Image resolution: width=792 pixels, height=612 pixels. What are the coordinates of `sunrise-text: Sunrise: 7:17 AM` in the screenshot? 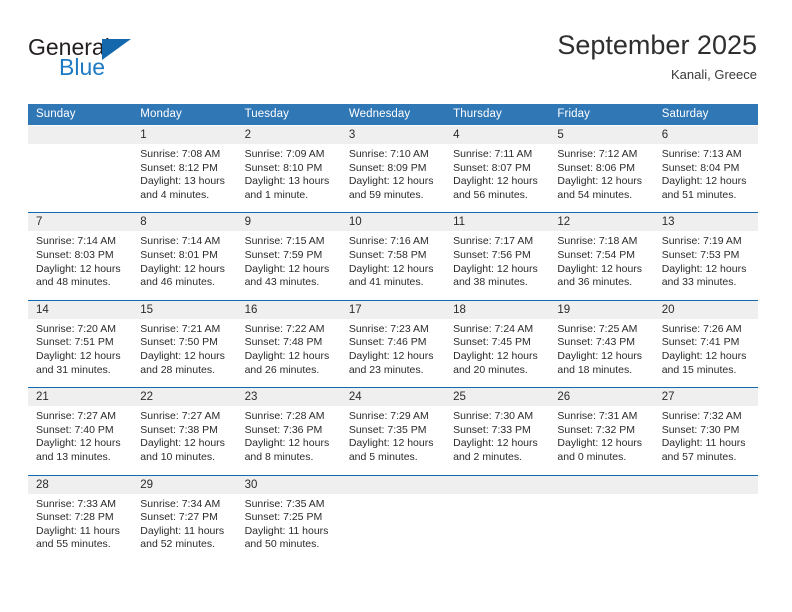 It's located at (493, 241).